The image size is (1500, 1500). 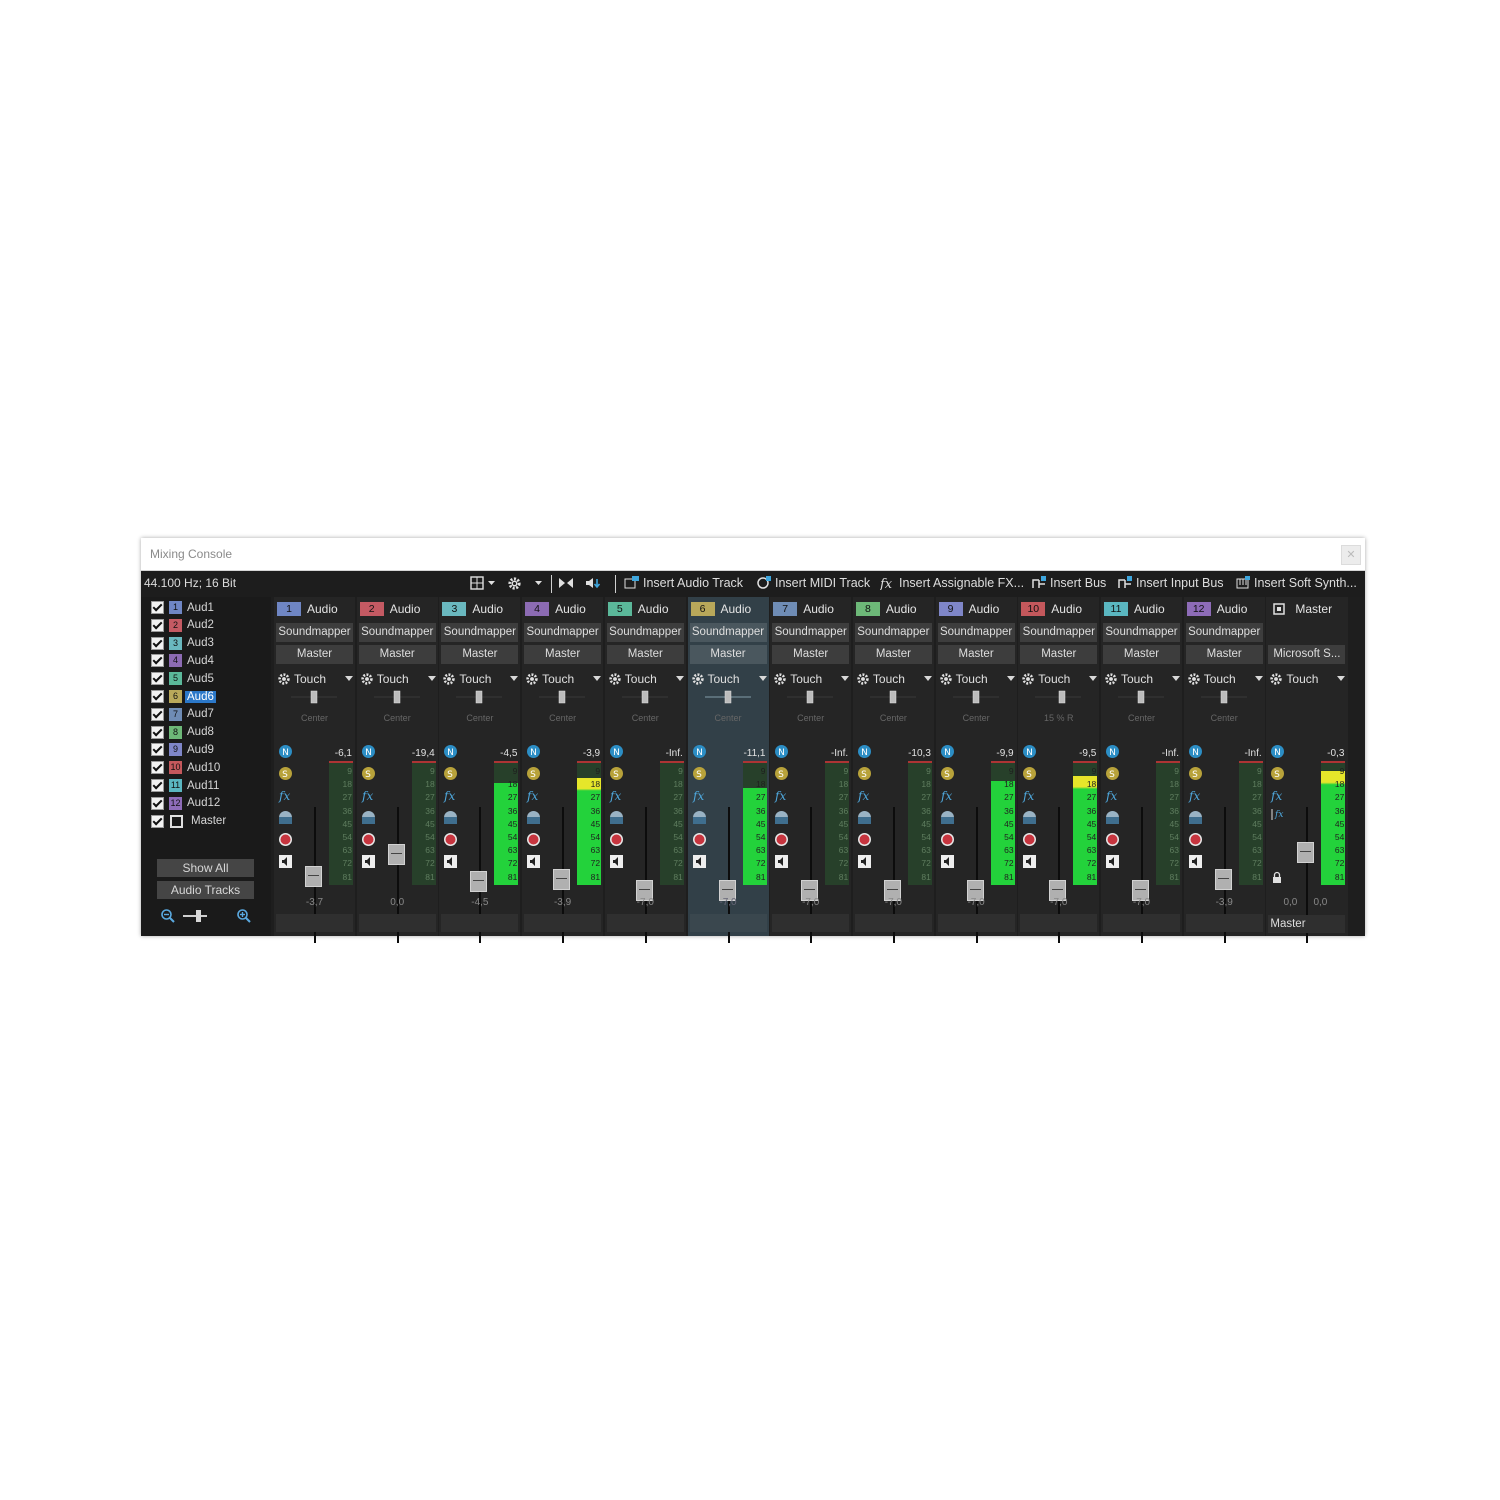 What do you see at coordinates (1277, 877) in the screenshot?
I see `lock-icon` at bounding box center [1277, 877].